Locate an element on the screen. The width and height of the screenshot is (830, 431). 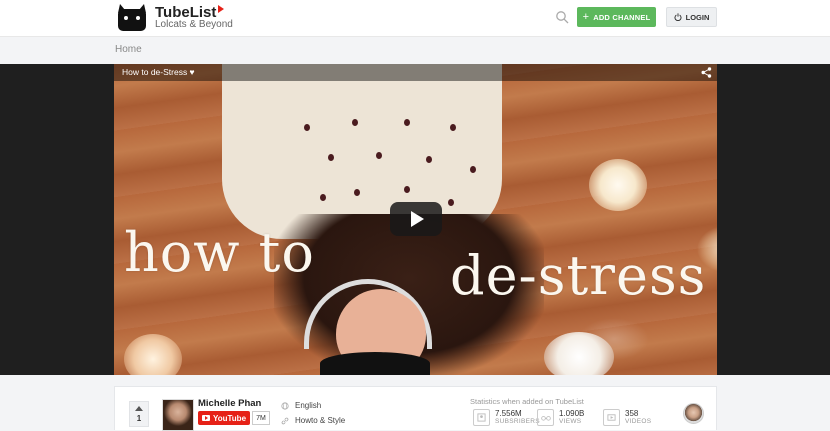
youtube-sub-count: 7M is located at coordinates (261, 418).